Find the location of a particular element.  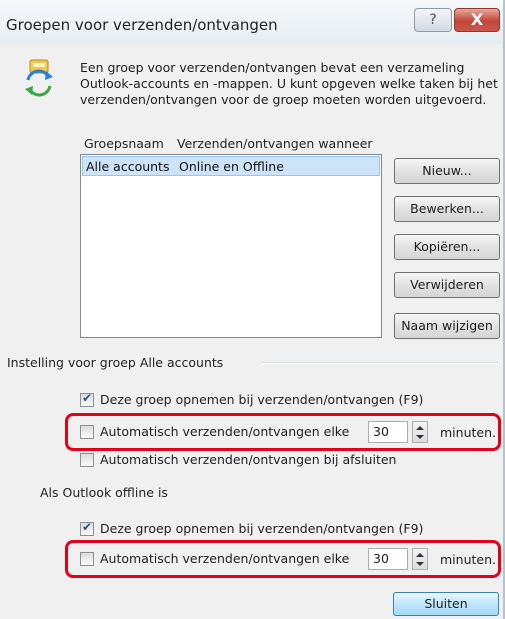

help-button: ? is located at coordinates (433, 20).